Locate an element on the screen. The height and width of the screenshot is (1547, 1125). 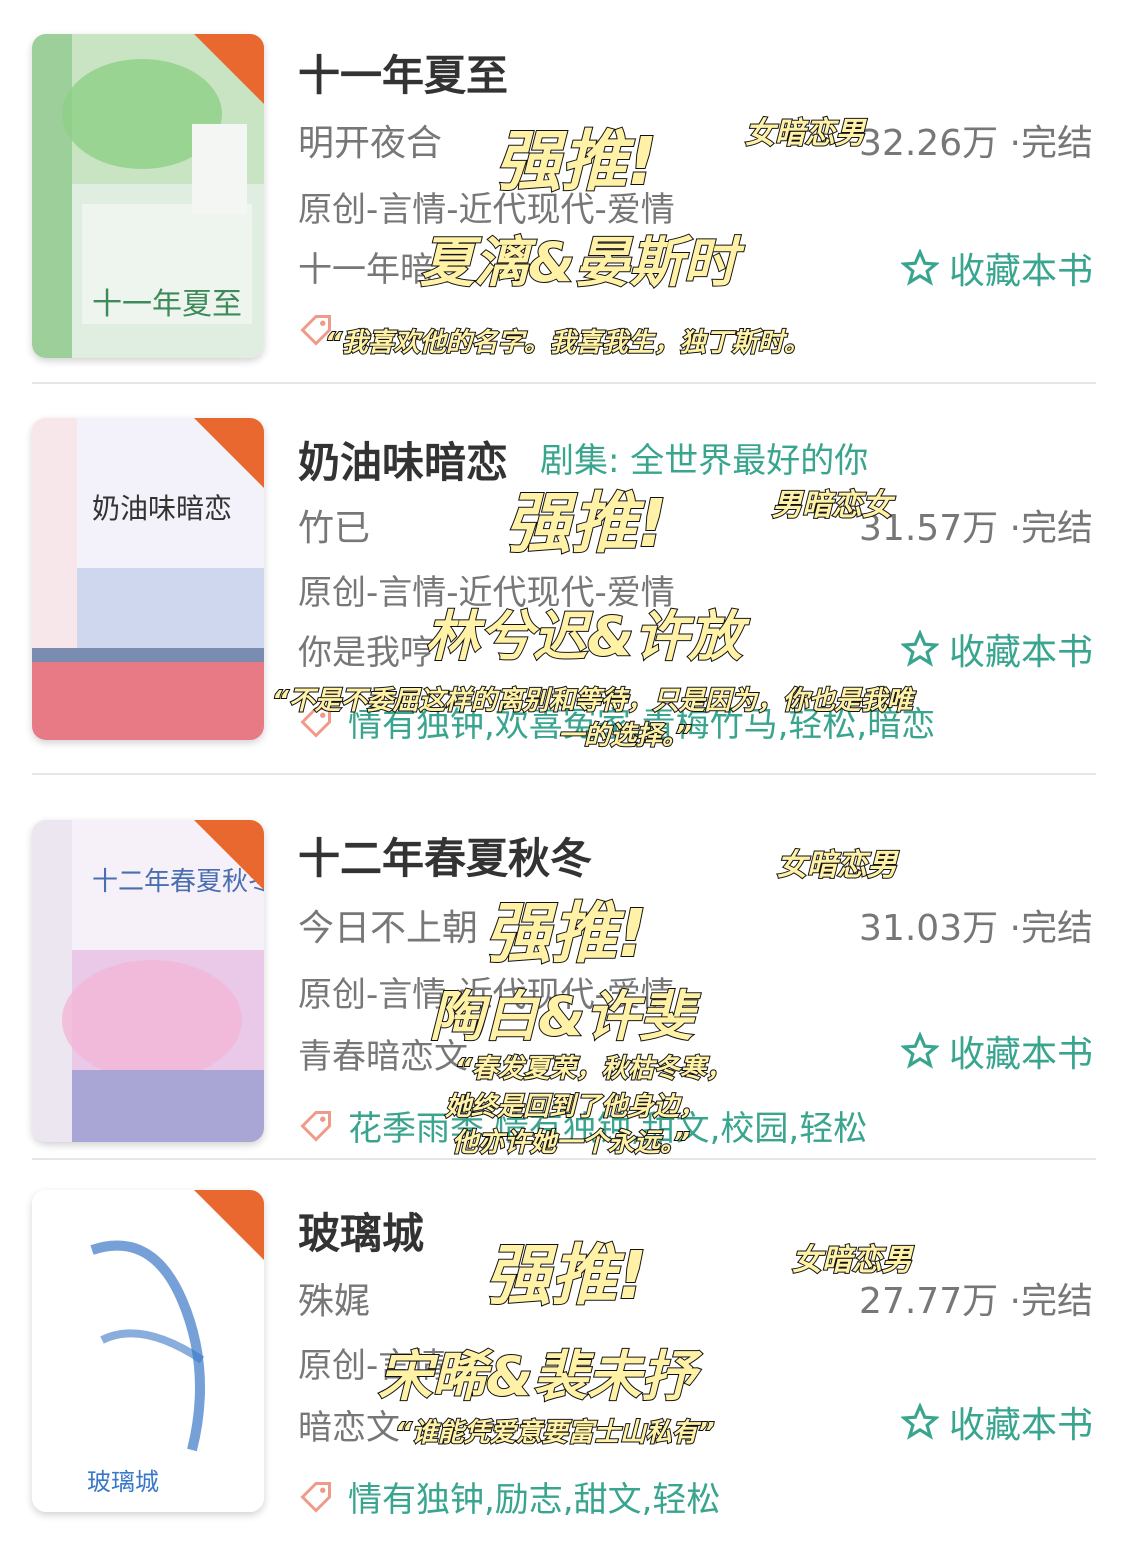
book-intro: 十一年暗 is located at coordinates (366, 270).